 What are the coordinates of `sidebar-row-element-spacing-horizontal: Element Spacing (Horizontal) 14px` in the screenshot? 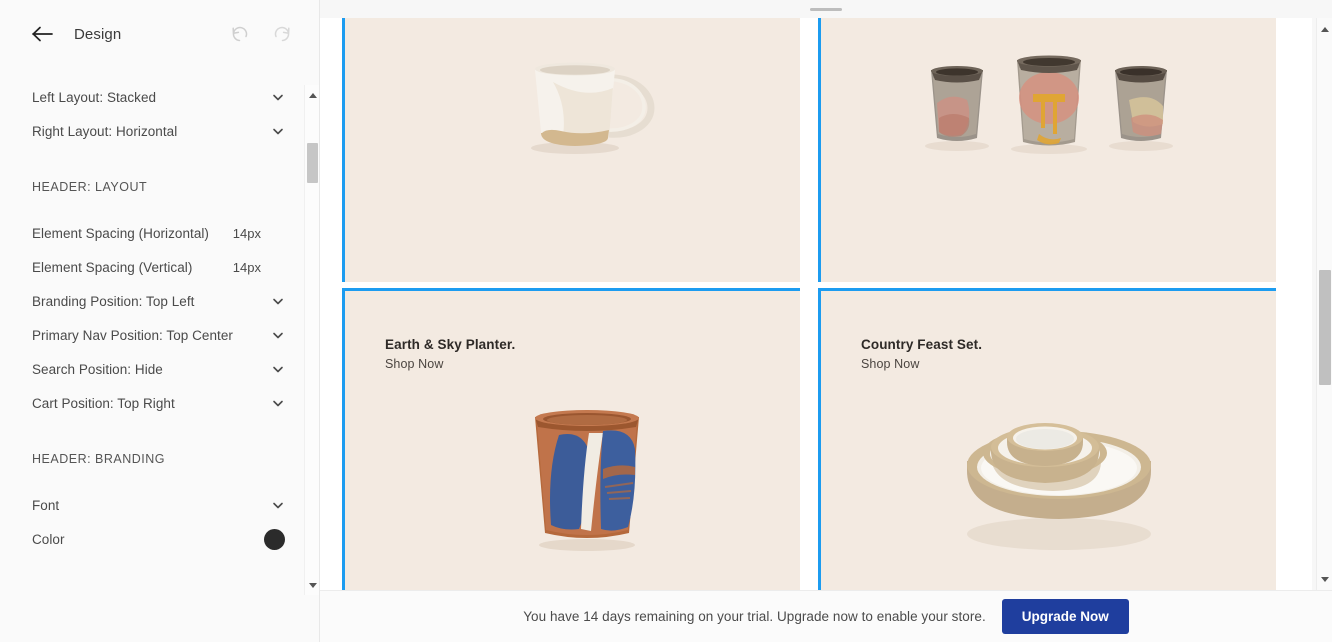 It's located at (152, 233).